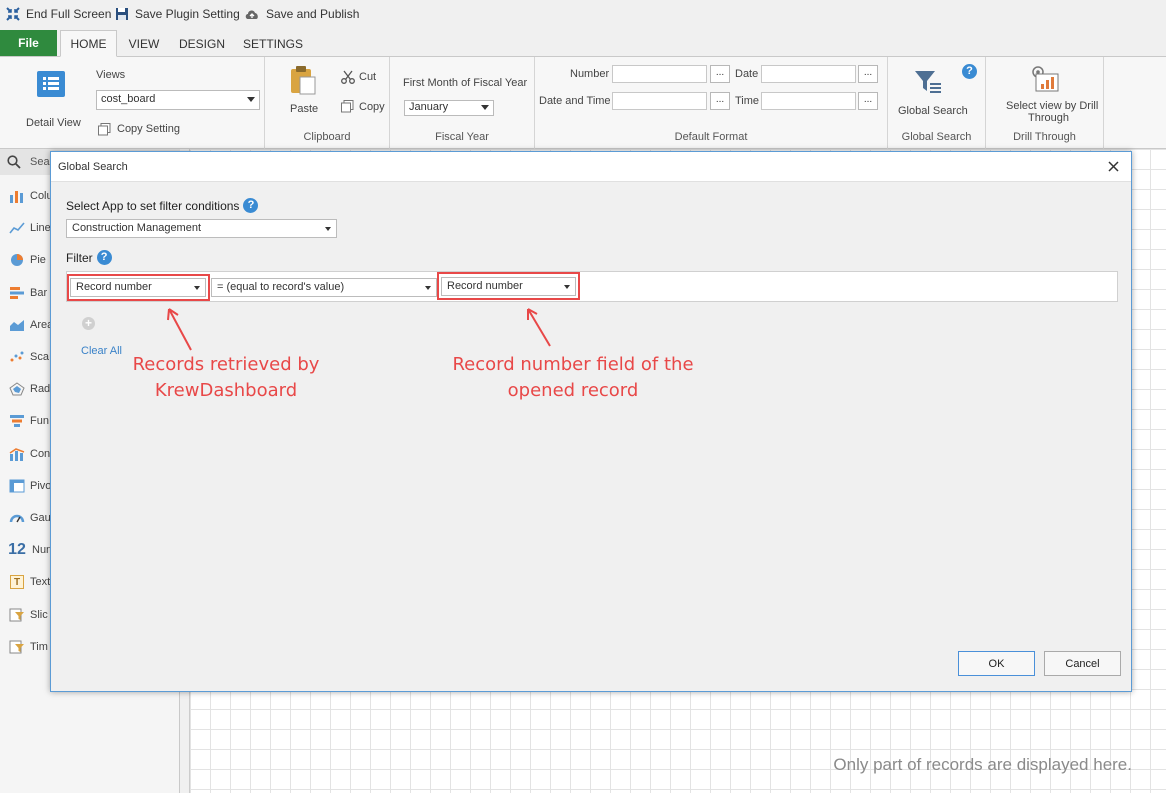 Image resolution: width=1166 pixels, height=793 pixels. What do you see at coordinates (1045, 79) in the screenshot?
I see `drill-through-icon` at bounding box center [1045, 79].